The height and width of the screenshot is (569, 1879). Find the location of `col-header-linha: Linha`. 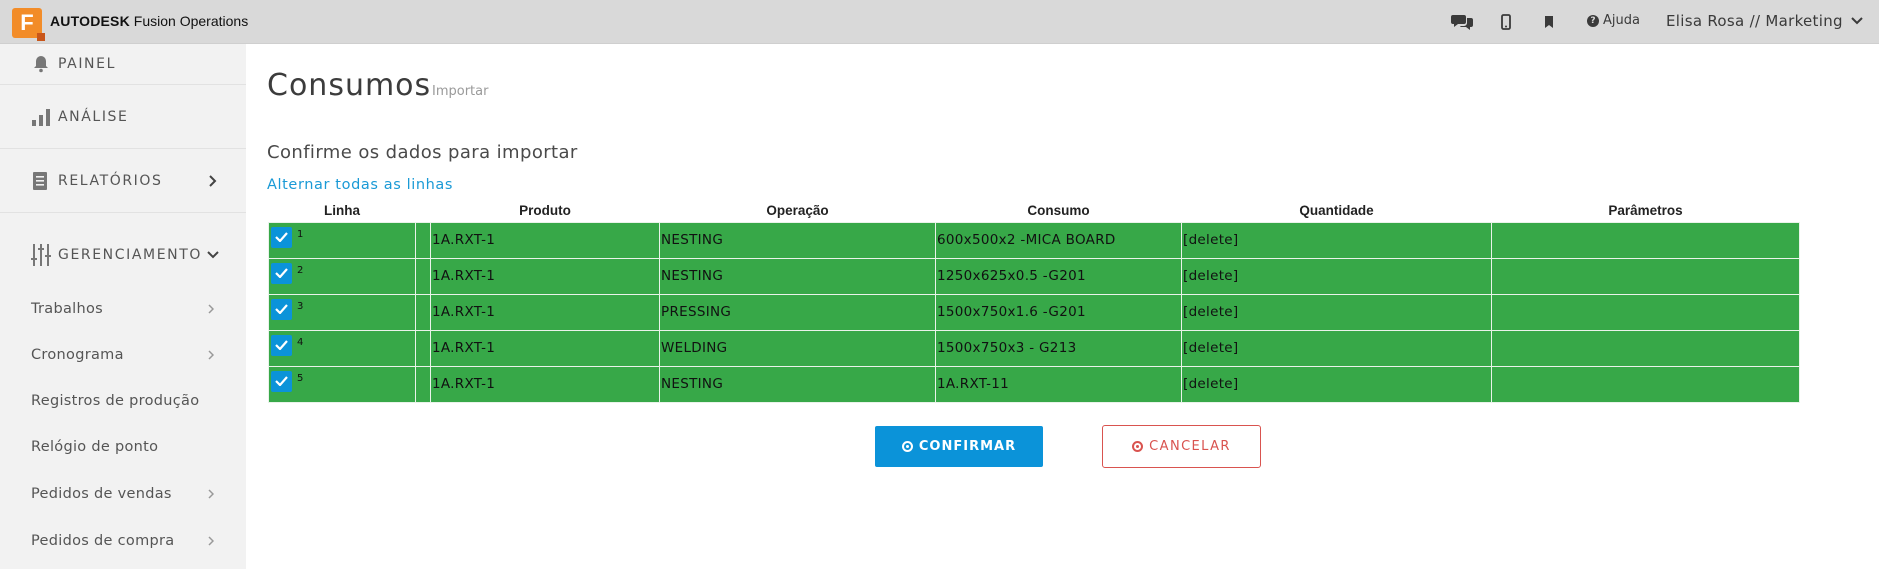

col-header-linha: Linha is located at coordinates (342, 210).